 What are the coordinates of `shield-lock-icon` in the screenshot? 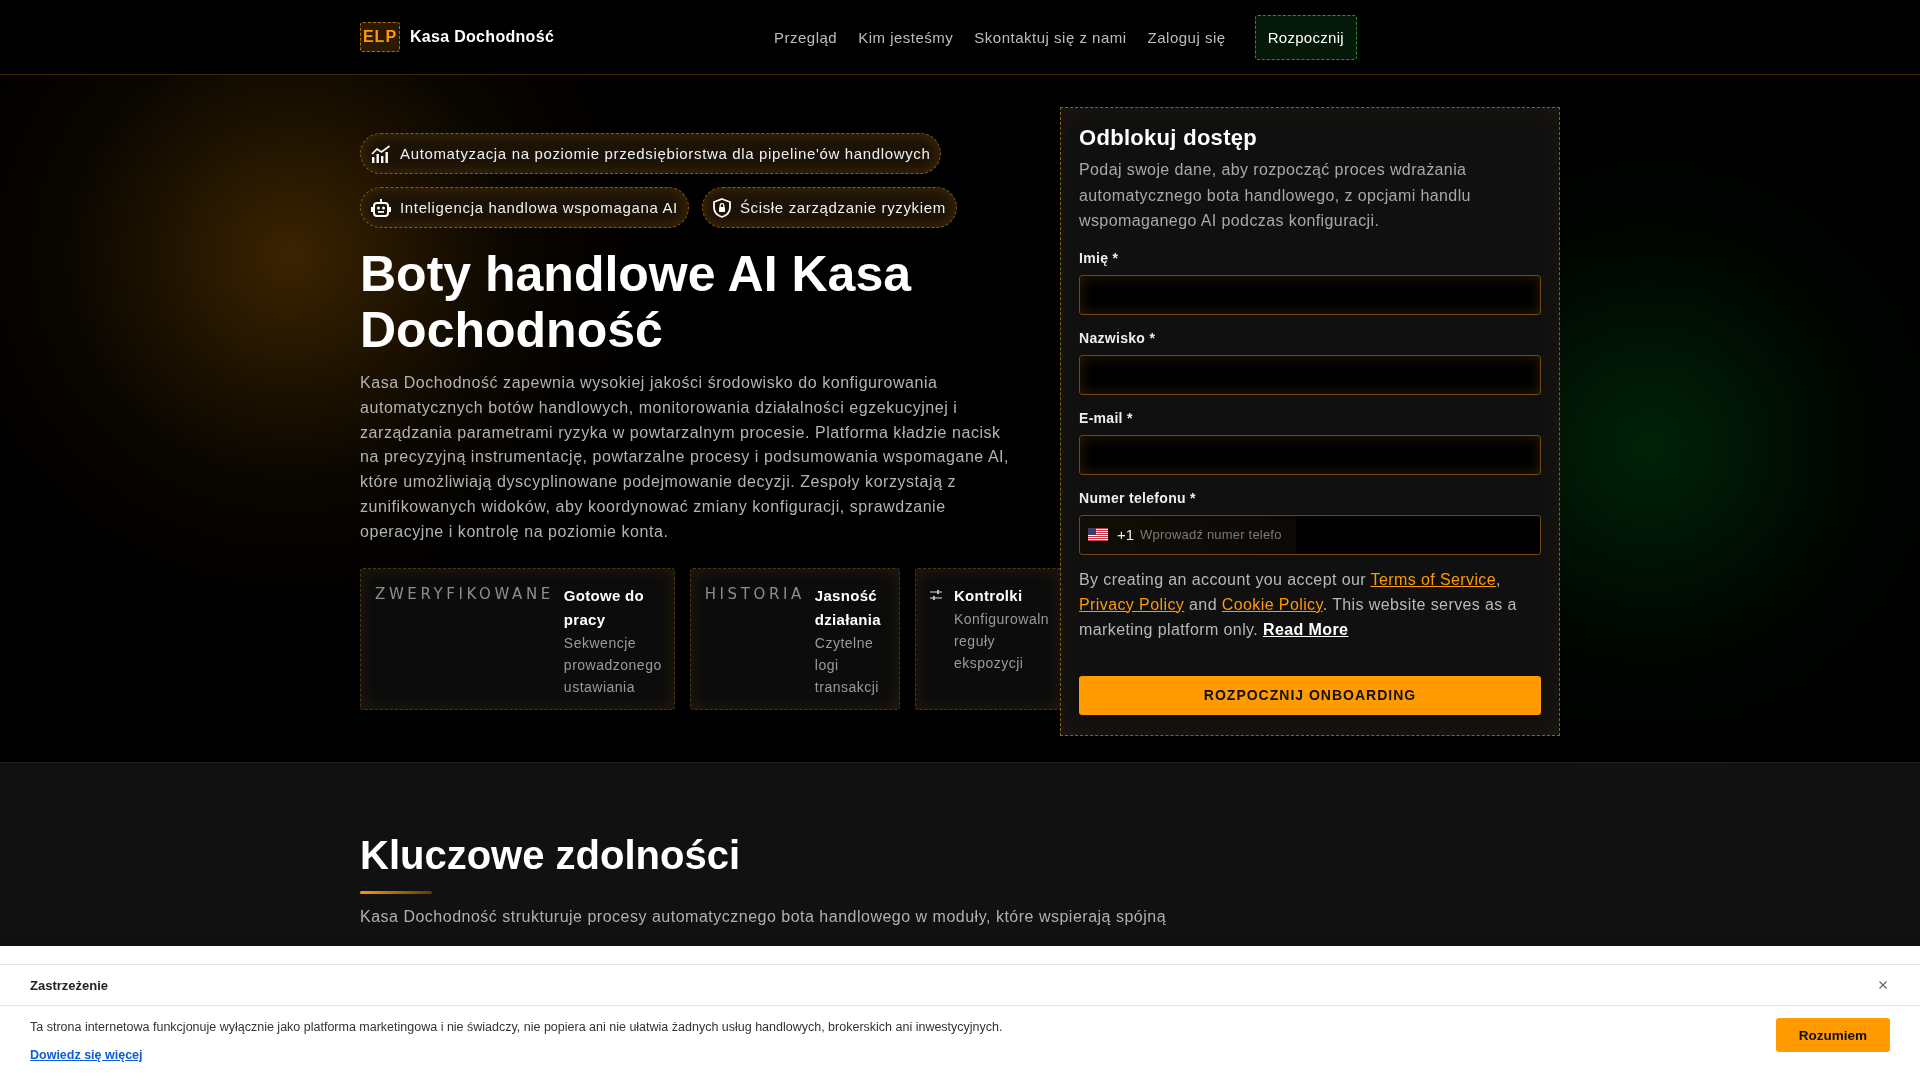 It's located at (721, 207).